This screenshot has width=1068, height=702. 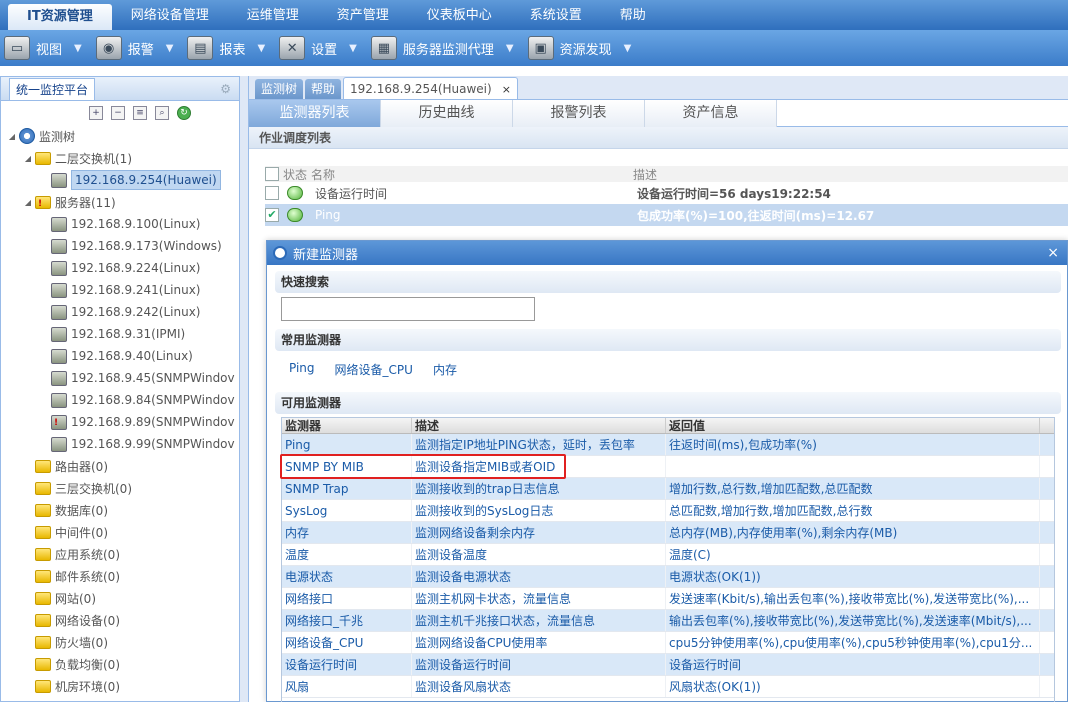 I want to click on tree-node: 邮件系统(0), so click(x=120, y=576).